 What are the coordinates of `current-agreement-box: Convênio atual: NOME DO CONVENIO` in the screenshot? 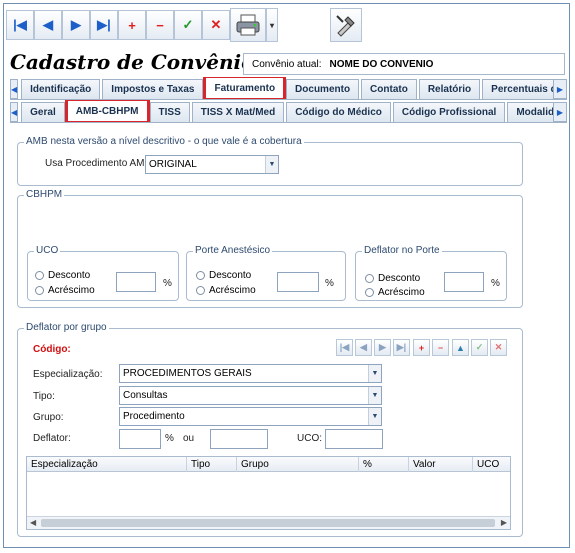 It's located at (404, 64).